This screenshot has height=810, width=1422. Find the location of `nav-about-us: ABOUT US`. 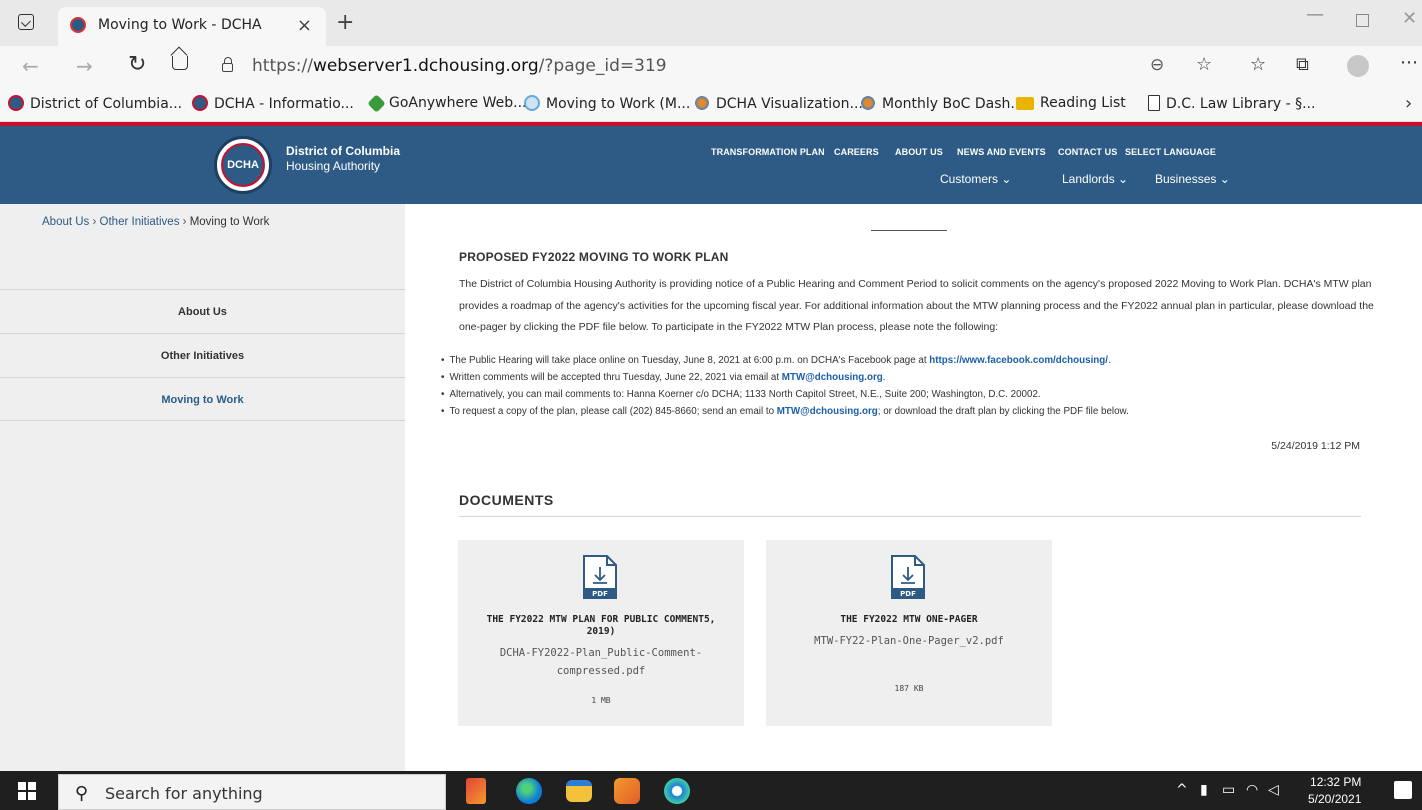

nav-about-us: ABOUT US is located at coordinates (919, 152).